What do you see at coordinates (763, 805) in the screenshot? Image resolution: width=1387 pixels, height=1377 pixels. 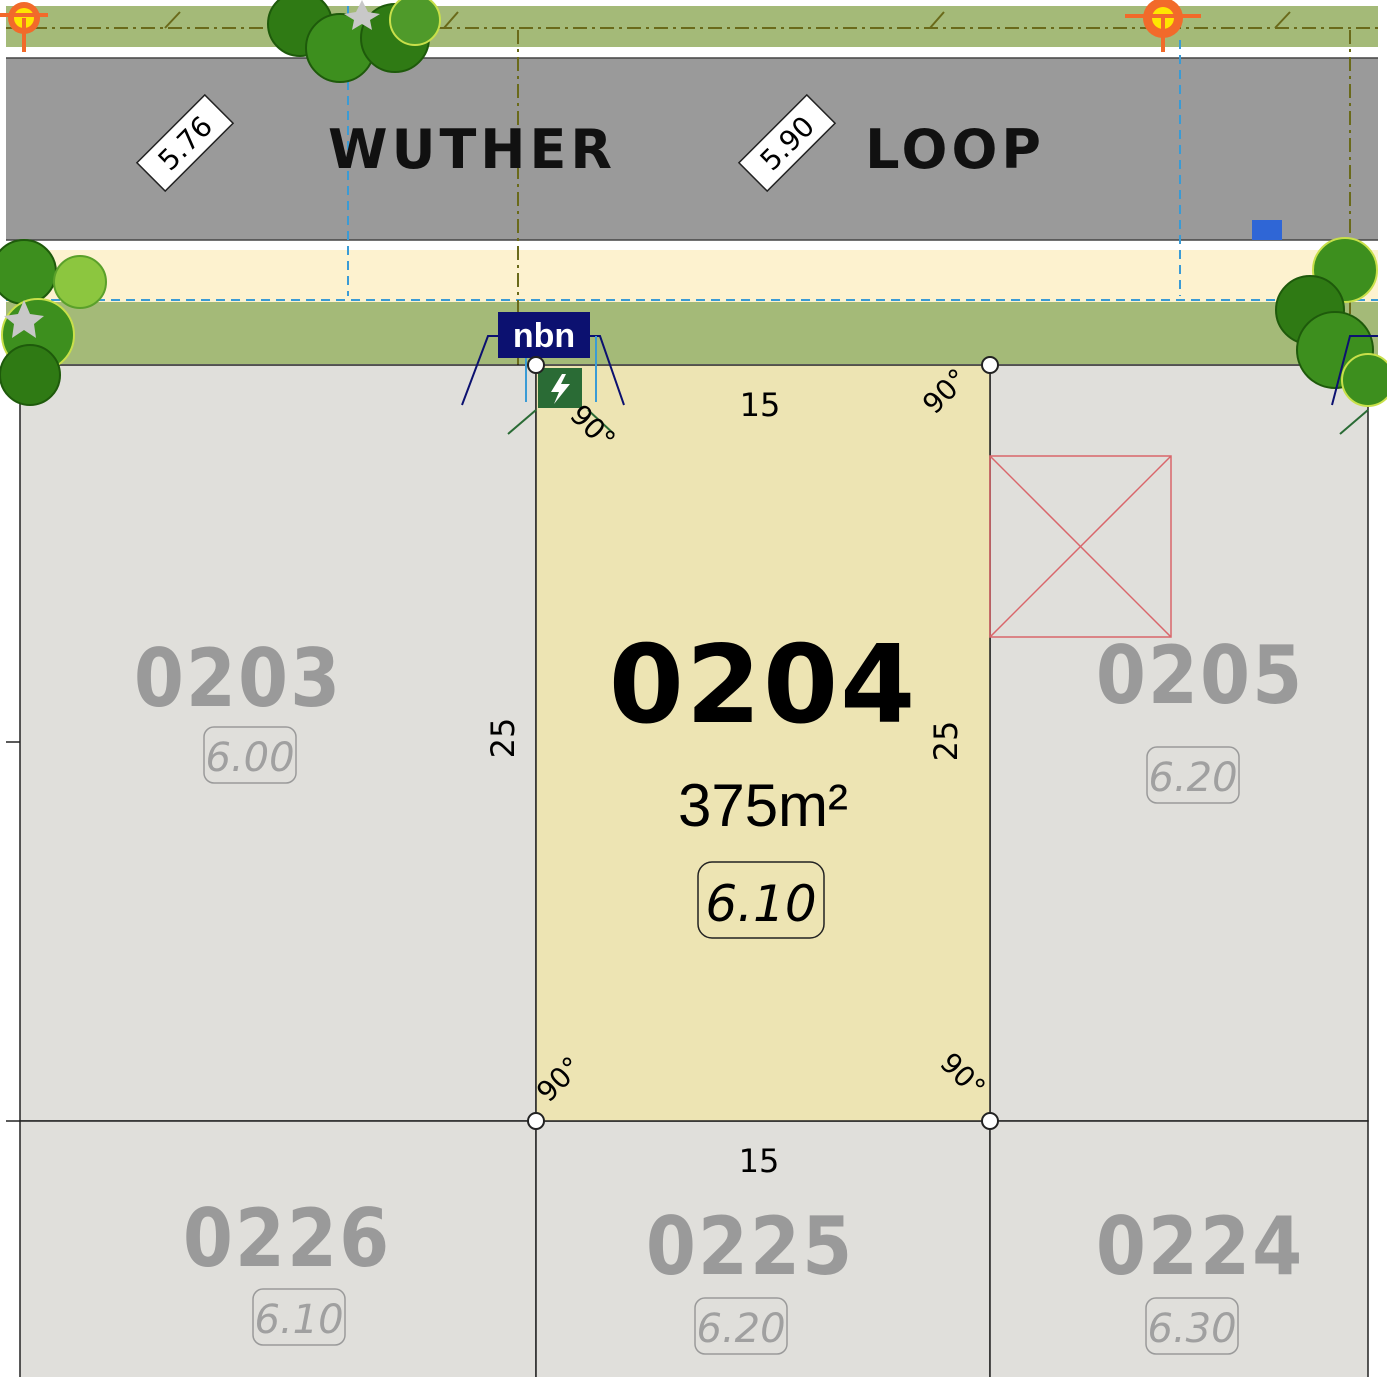 I see `selected-lot-area: 375m²` at bounding box center [763, 805].